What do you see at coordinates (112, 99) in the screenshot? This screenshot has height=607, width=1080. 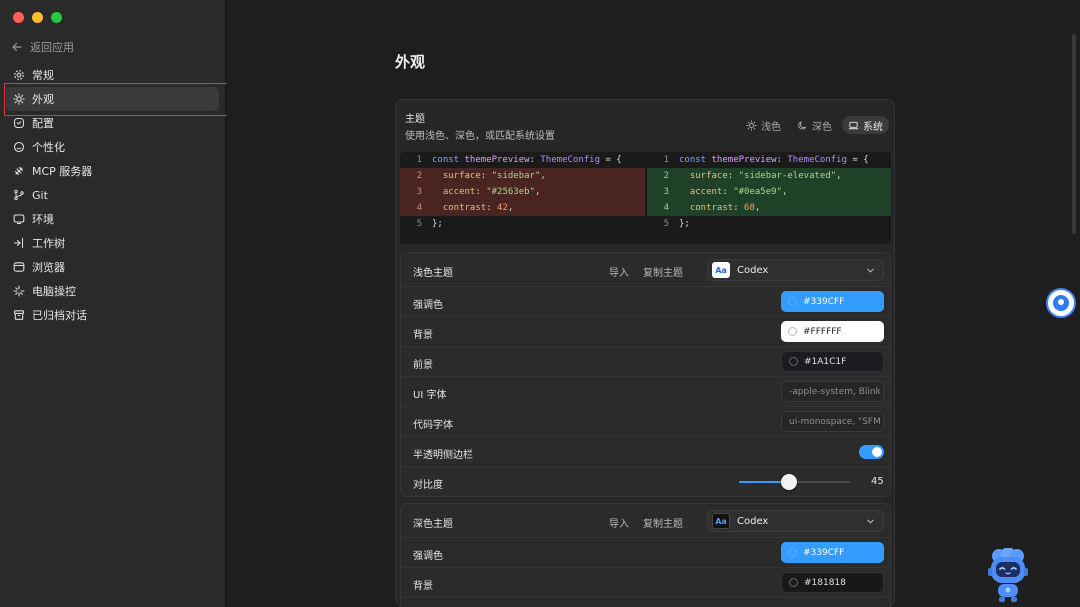 I see `sidebar-item-appearance: 外观` at bounding box center [112, 99].